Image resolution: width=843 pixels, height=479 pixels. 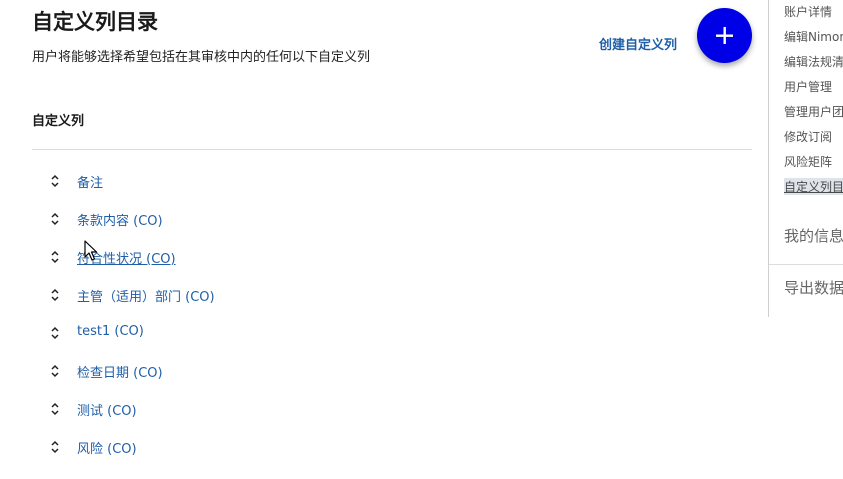 I want to click on add-custom-column-button, so click(x=724, y=35).